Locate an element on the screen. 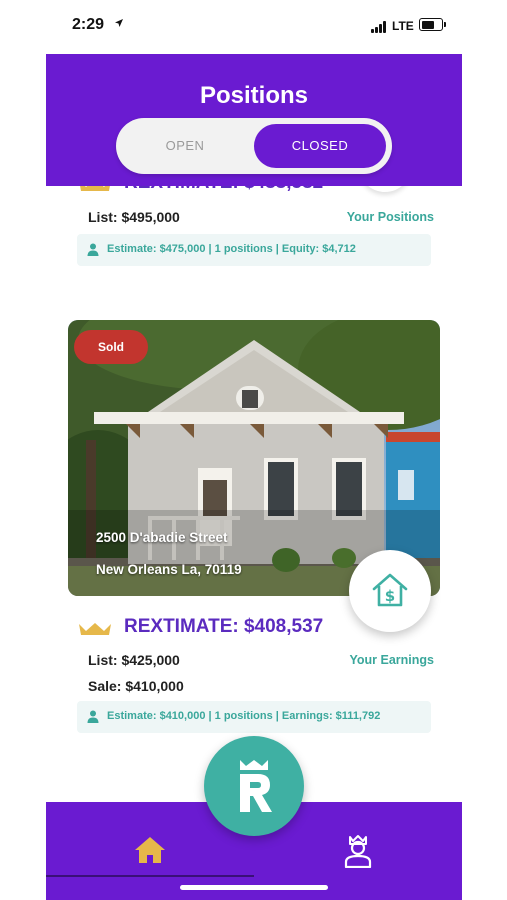  network-type: LTE is located at coordinates (403, 26).